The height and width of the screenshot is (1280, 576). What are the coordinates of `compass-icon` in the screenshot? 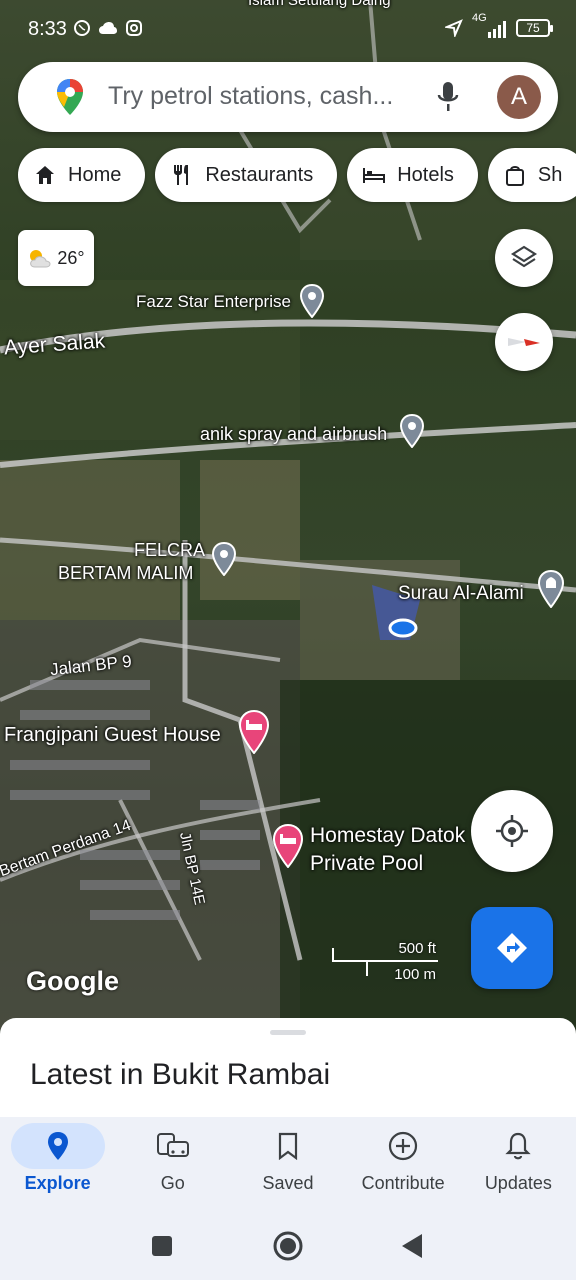 It's located at (524, 342).